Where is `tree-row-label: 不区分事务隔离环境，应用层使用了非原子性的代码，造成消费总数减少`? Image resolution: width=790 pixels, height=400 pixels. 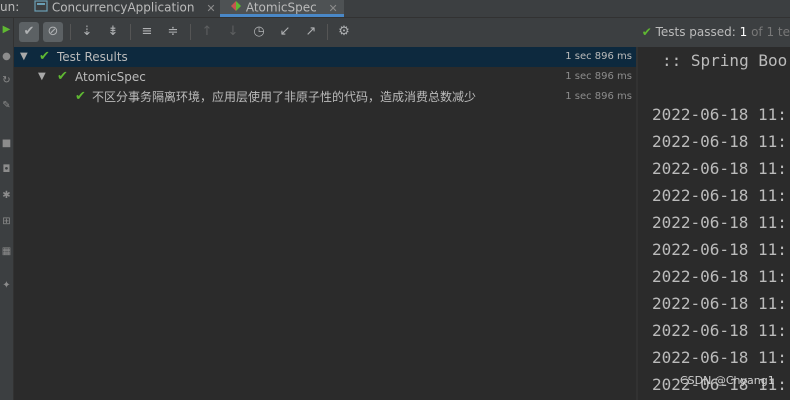
tree-row-label: 不区分事务隔离环境，应用层使用了非原子性的代码，造成消费总数减少 is located at coordinates (284, 97).